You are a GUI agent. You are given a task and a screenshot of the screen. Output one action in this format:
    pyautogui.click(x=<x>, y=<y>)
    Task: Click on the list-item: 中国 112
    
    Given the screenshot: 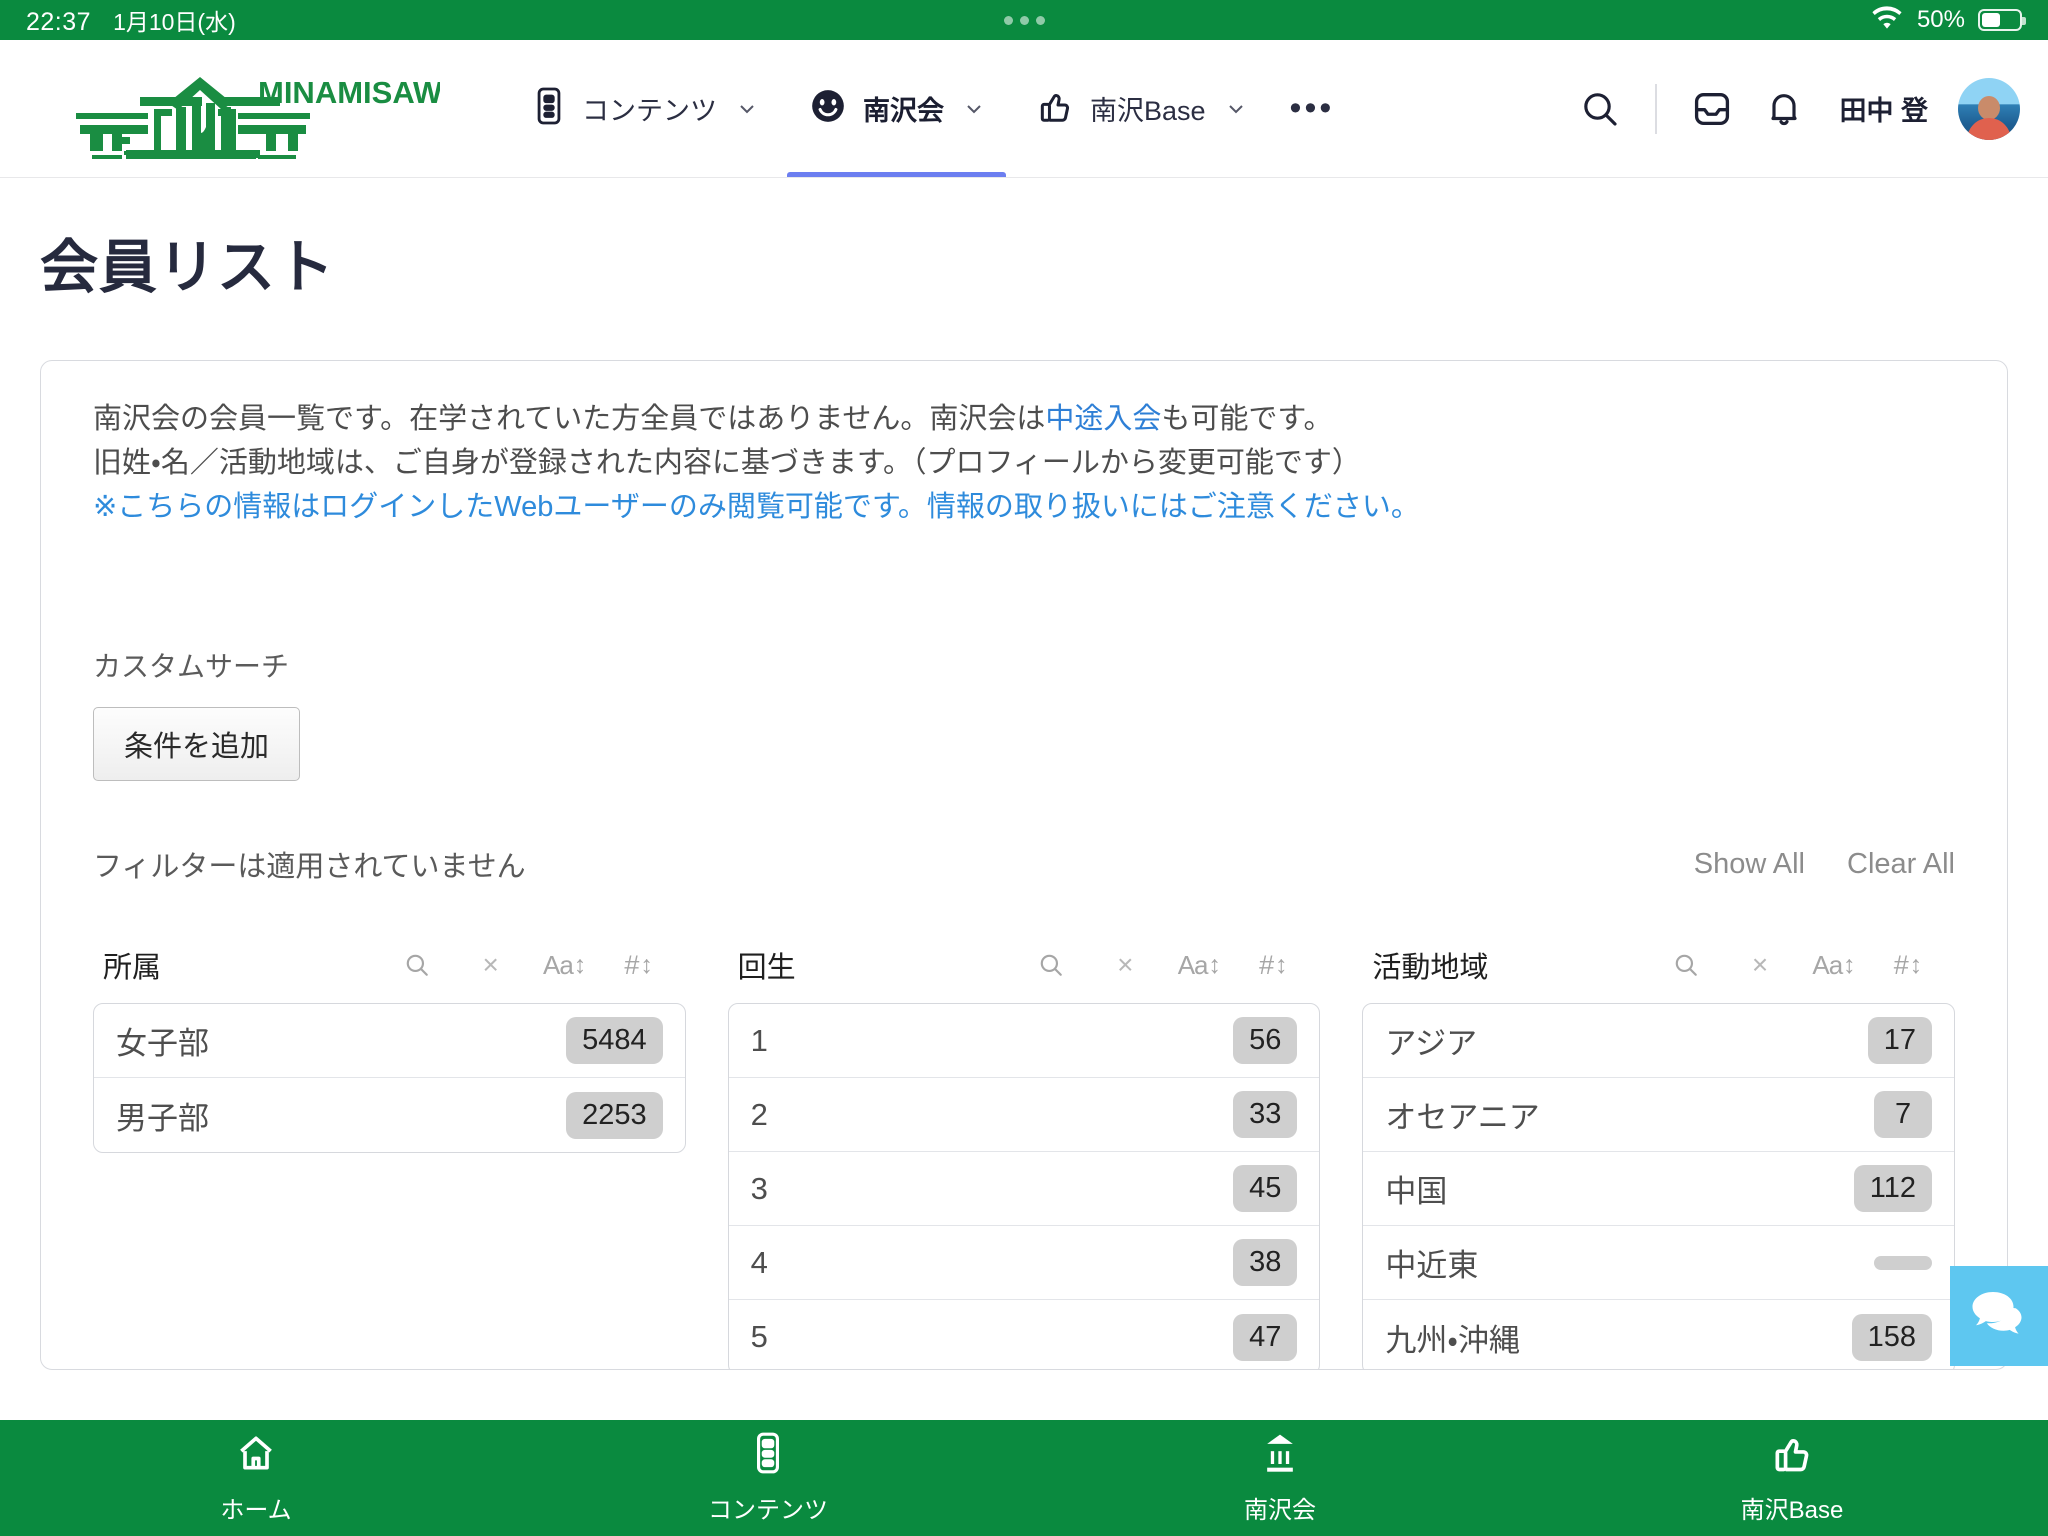 What is the action you would take?
    pyautogui.click(x=1659, y=1189)
    